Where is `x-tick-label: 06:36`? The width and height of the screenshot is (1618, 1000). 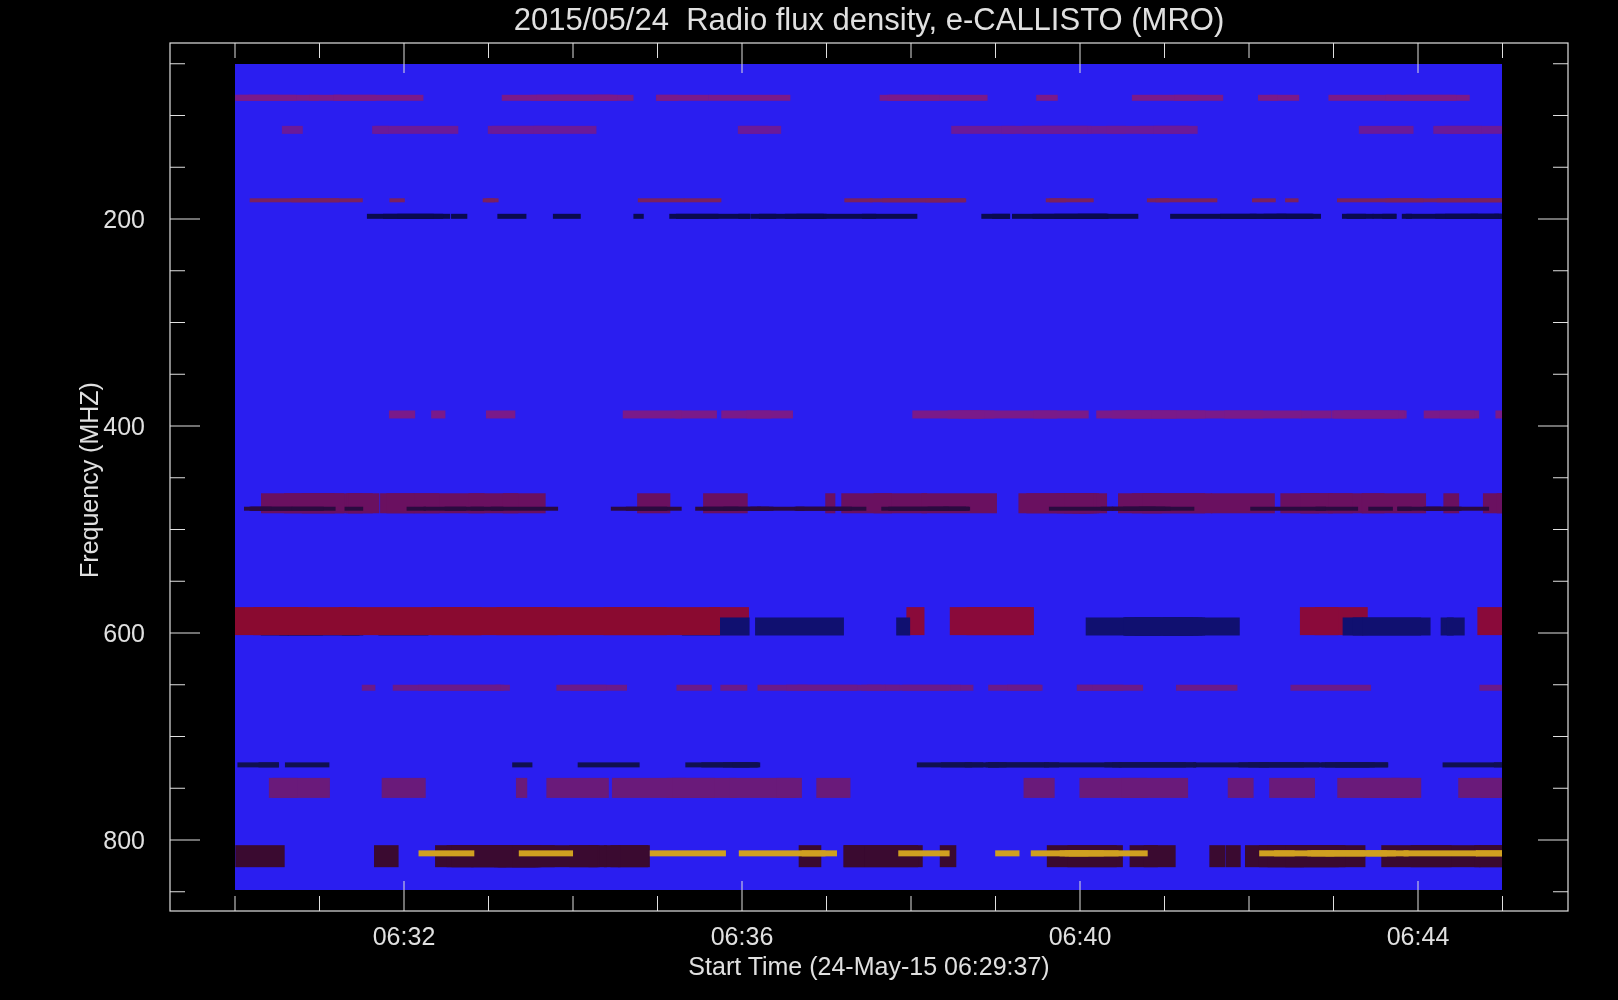
x-tick-label: 06:36 is located at coordinates (742, 936).